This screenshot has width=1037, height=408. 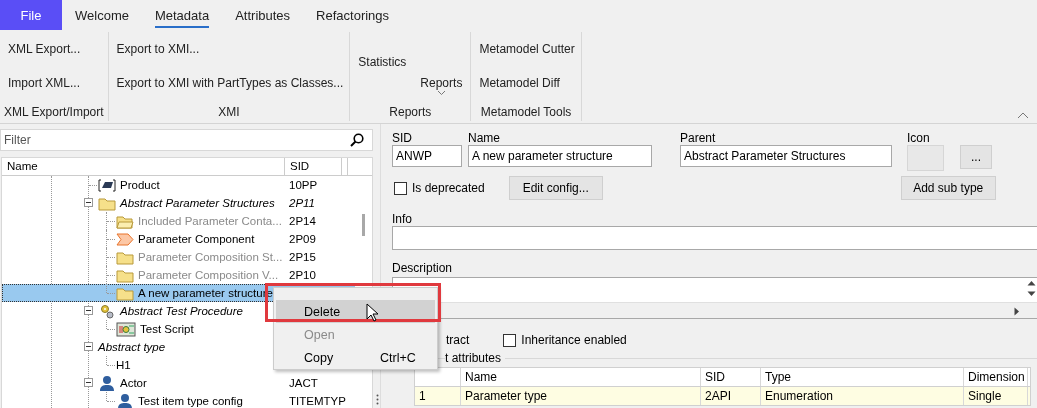 What do you see at coordinates (132, 347) in the screenshot?
I see `tree-item-label: Abstract type` at bounding box center [132, 347].